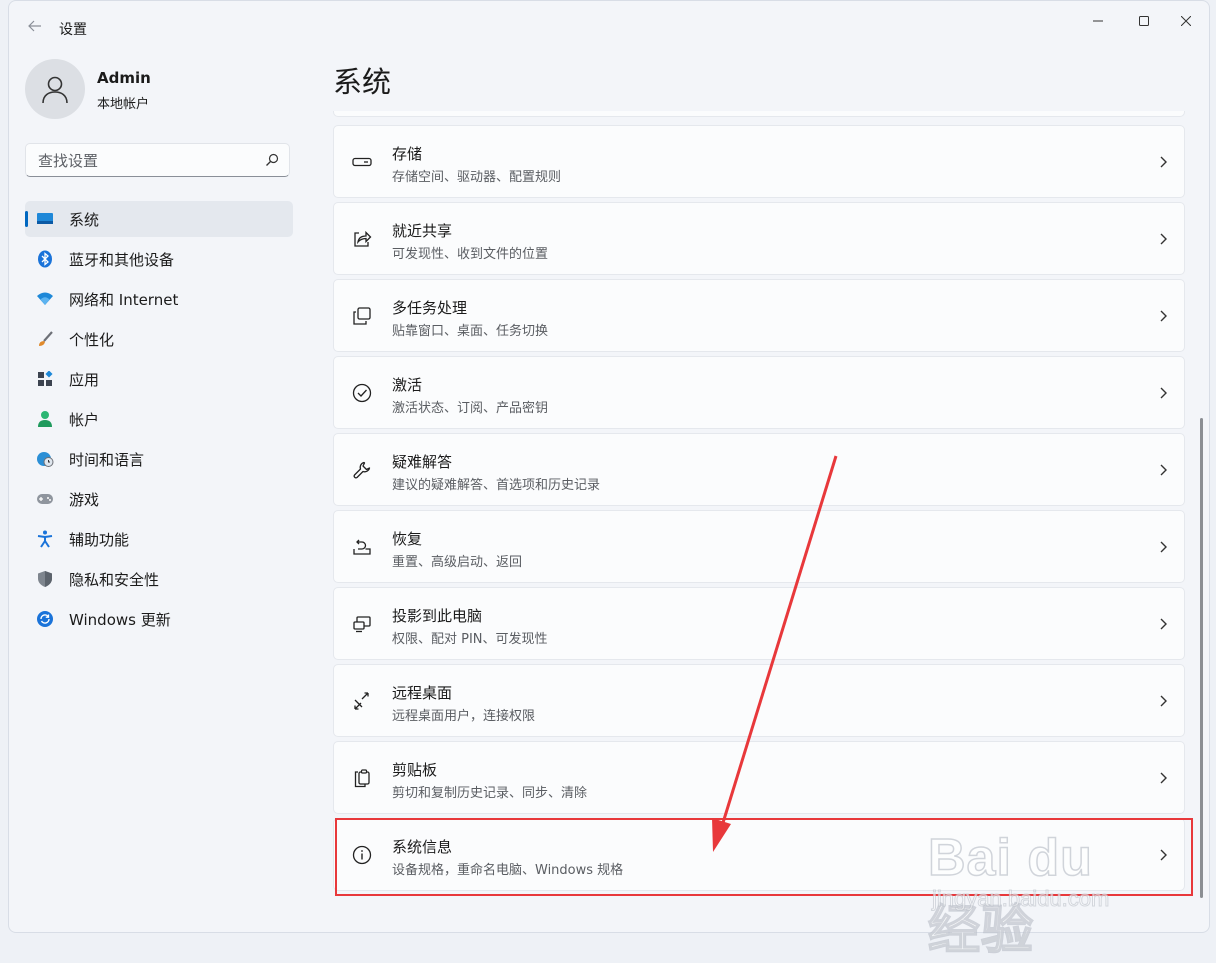 This screenshot has width=1216, height=963. What do you see at coordinates (759, 114) in the screenshot?
I see `settings-card-partial` at bounding box center [759, 114].